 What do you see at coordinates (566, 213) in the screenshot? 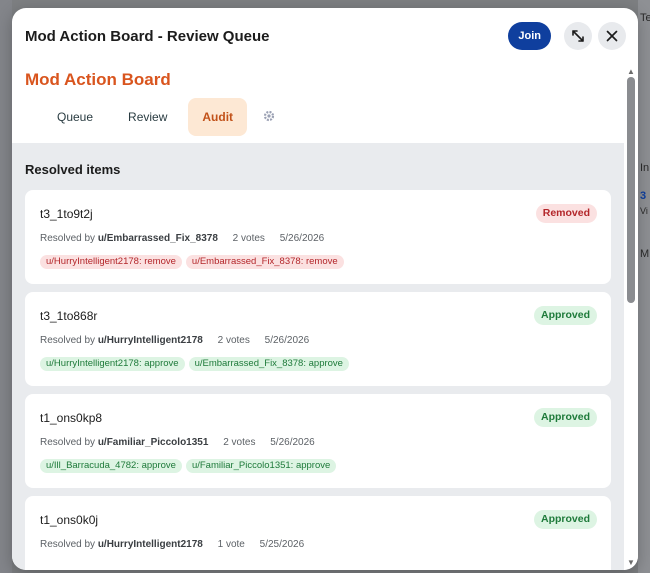
I see `status-badge: Removed` at bounding box center [566, 213].